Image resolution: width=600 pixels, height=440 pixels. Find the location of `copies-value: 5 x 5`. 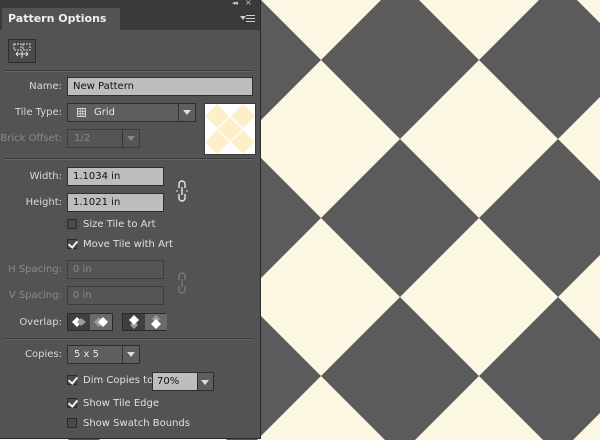

copies-value: 5 x 5 is located at coordinates (86, 354).